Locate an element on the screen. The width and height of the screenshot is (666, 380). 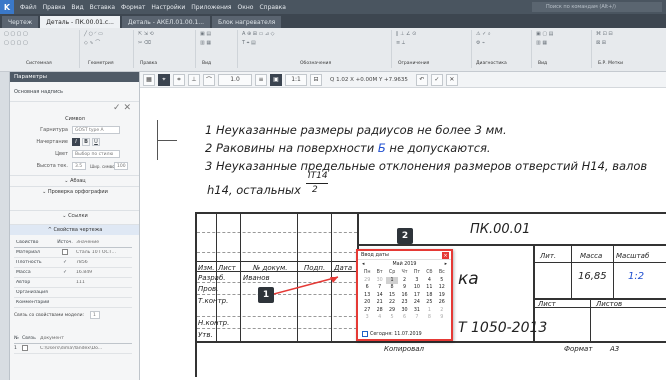
menu-file: Файл is located at coordinates (28, 7).